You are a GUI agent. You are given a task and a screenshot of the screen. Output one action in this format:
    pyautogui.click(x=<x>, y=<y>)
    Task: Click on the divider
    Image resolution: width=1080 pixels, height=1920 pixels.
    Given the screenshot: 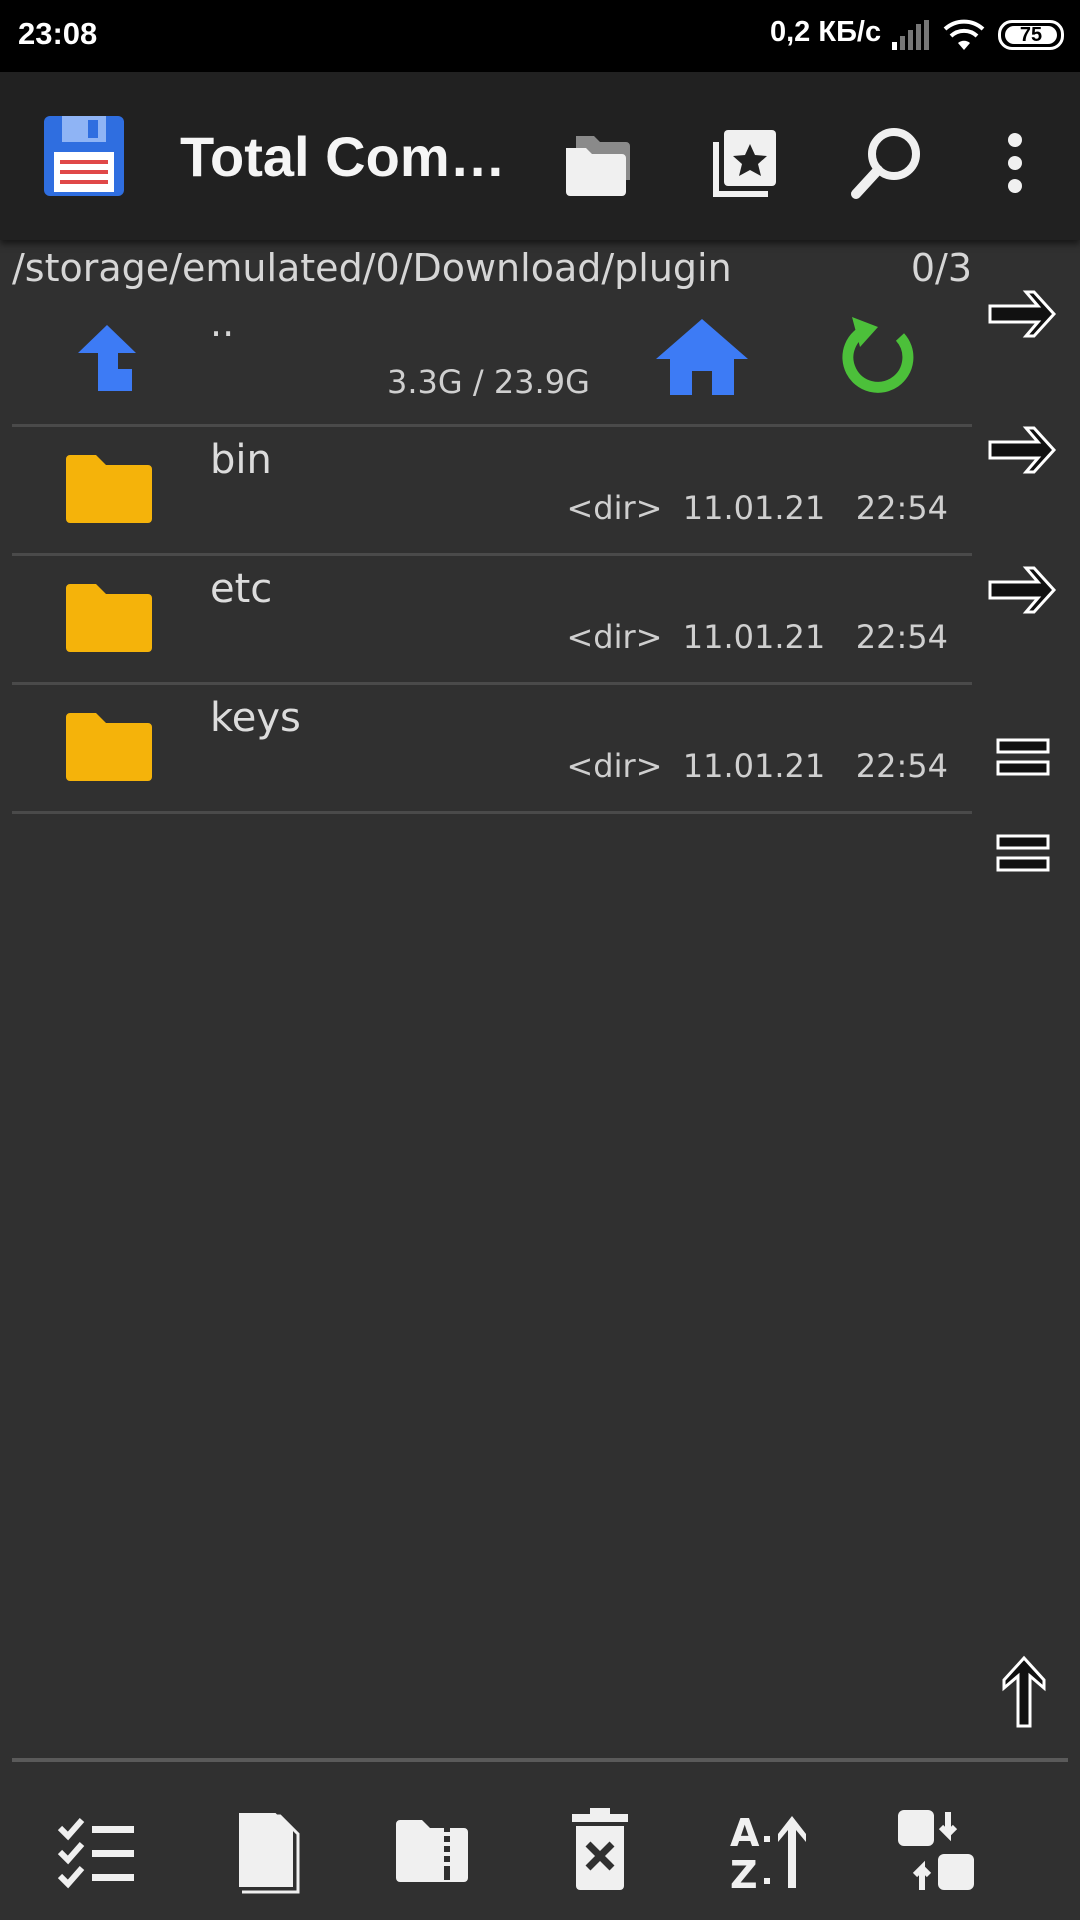 What is the action you would take?
    pyautogui.click(x=492, y=812)
    